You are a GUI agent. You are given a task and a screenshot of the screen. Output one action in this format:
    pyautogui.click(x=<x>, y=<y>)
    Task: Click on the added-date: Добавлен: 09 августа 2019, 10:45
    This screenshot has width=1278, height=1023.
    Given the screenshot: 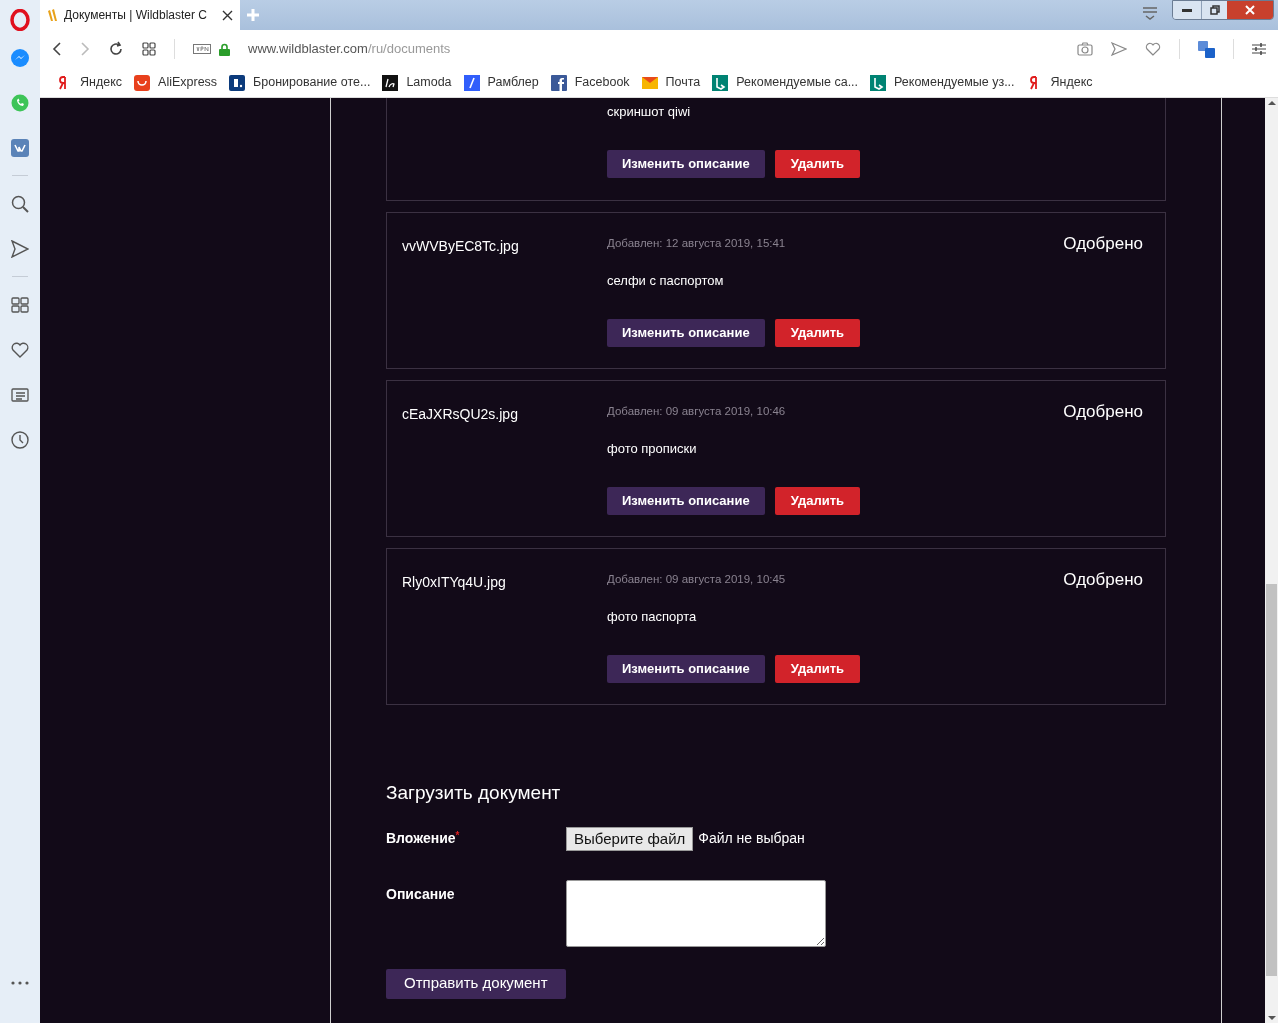 What is the action you would take?
    pyautogui.click(x=697, y=579)
    